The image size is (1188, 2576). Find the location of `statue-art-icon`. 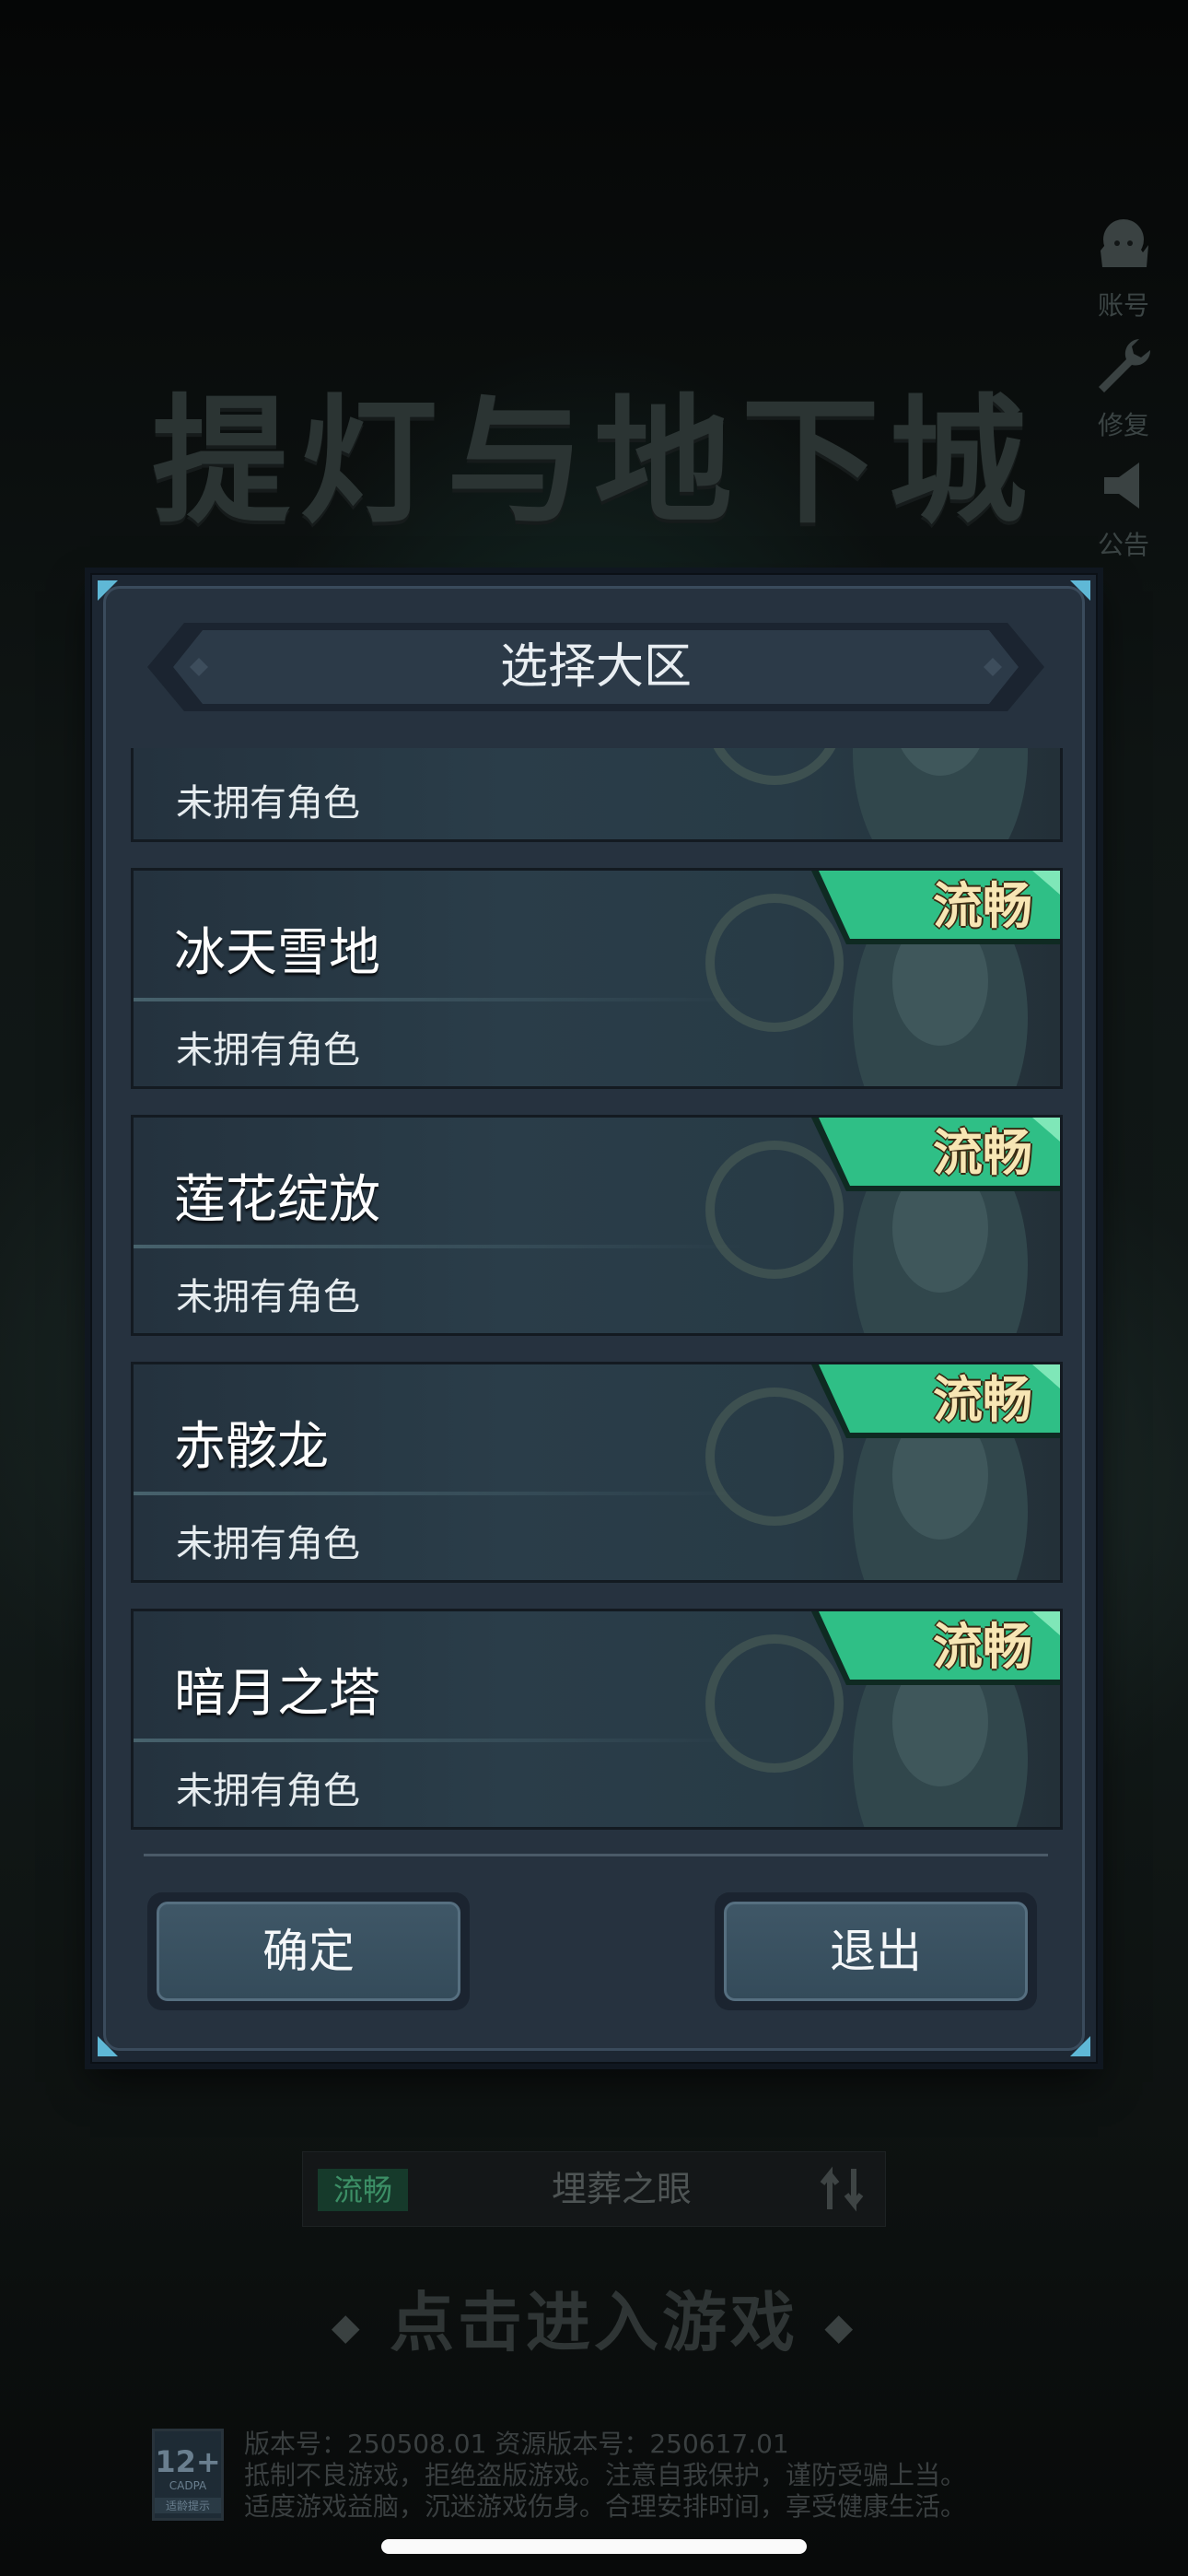

statue-art-icon is located at coordinates (870, 793).